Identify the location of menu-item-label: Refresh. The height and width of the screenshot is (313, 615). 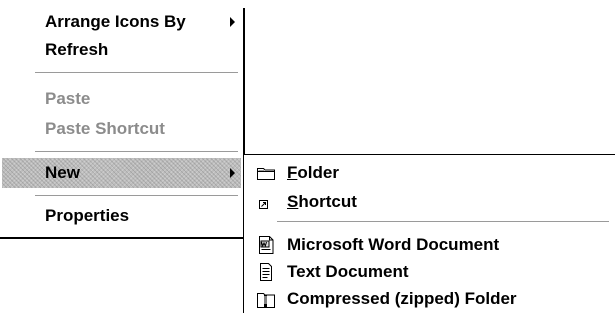
(77, 49).